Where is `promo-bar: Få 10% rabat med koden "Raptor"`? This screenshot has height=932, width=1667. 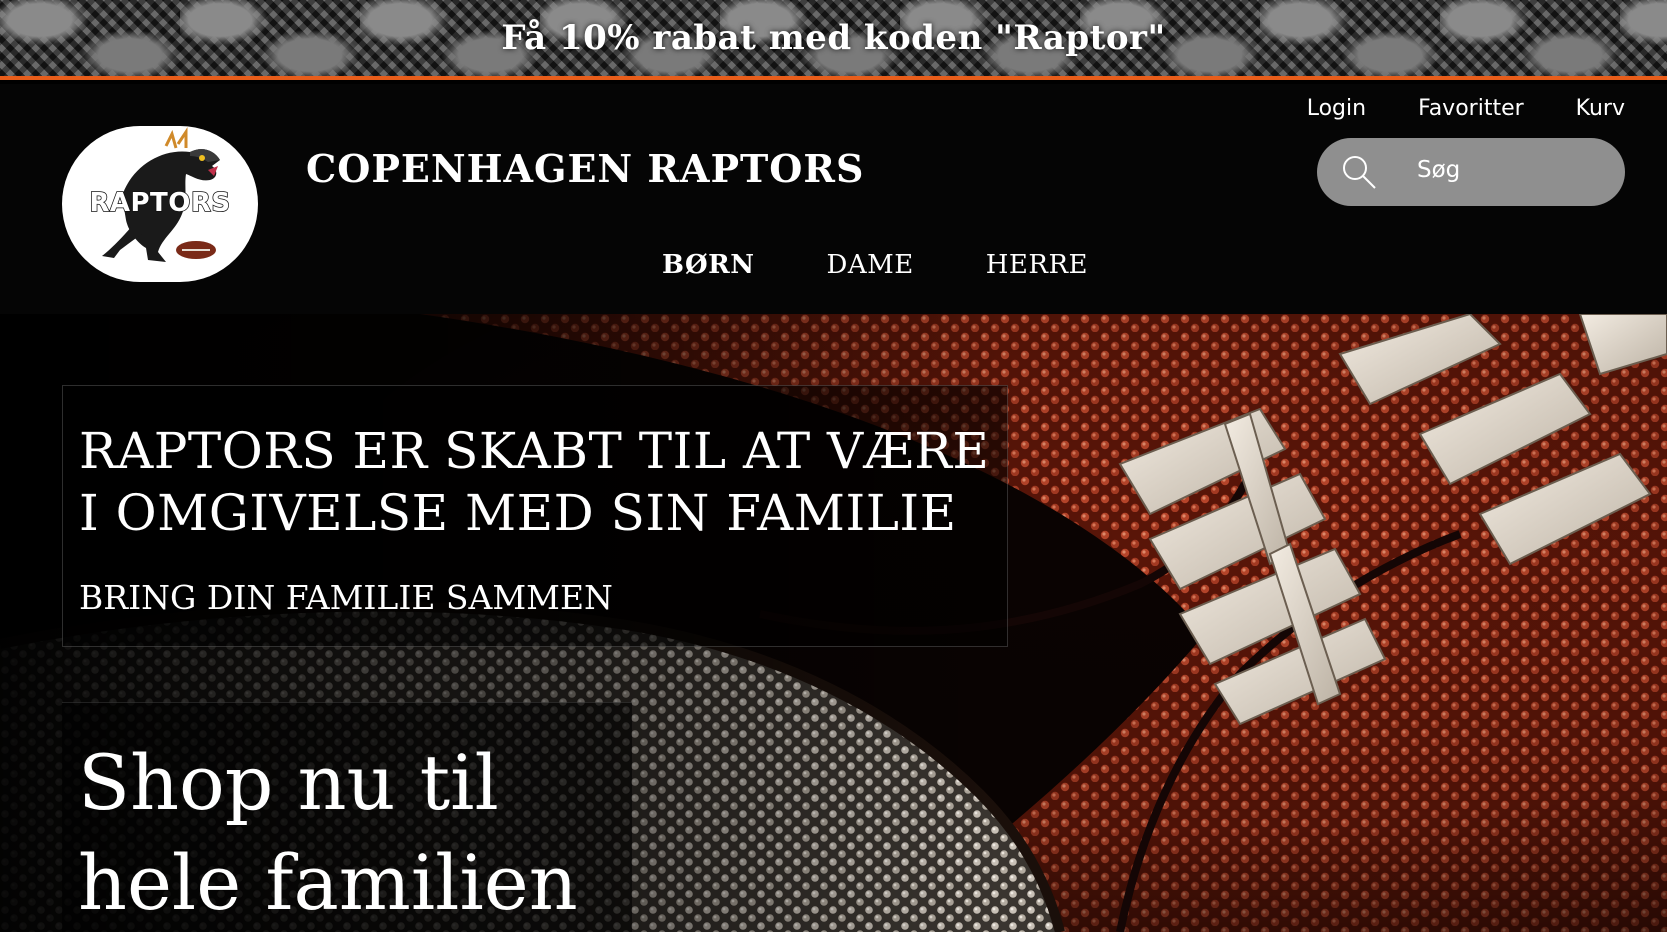 promo-bar: Få 10% rabat med koden "Raptor" is located at coordinates (833, 40).